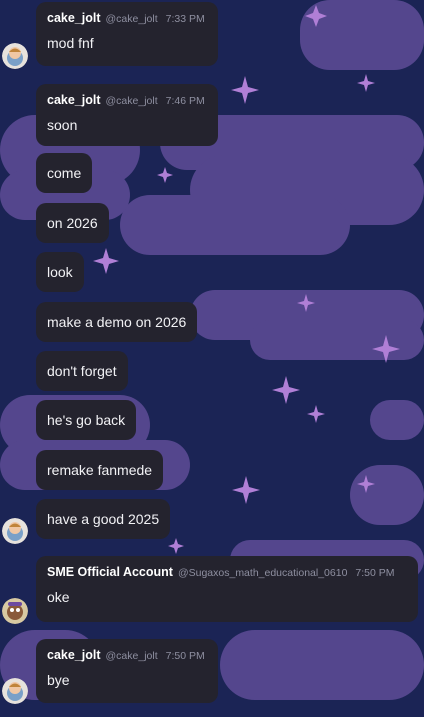  Describe the element at coordinates (127, 115) in the screenshot. I see `message-bubble: cake_jolt @cake_jolt 7:46 PM soon` at that location.